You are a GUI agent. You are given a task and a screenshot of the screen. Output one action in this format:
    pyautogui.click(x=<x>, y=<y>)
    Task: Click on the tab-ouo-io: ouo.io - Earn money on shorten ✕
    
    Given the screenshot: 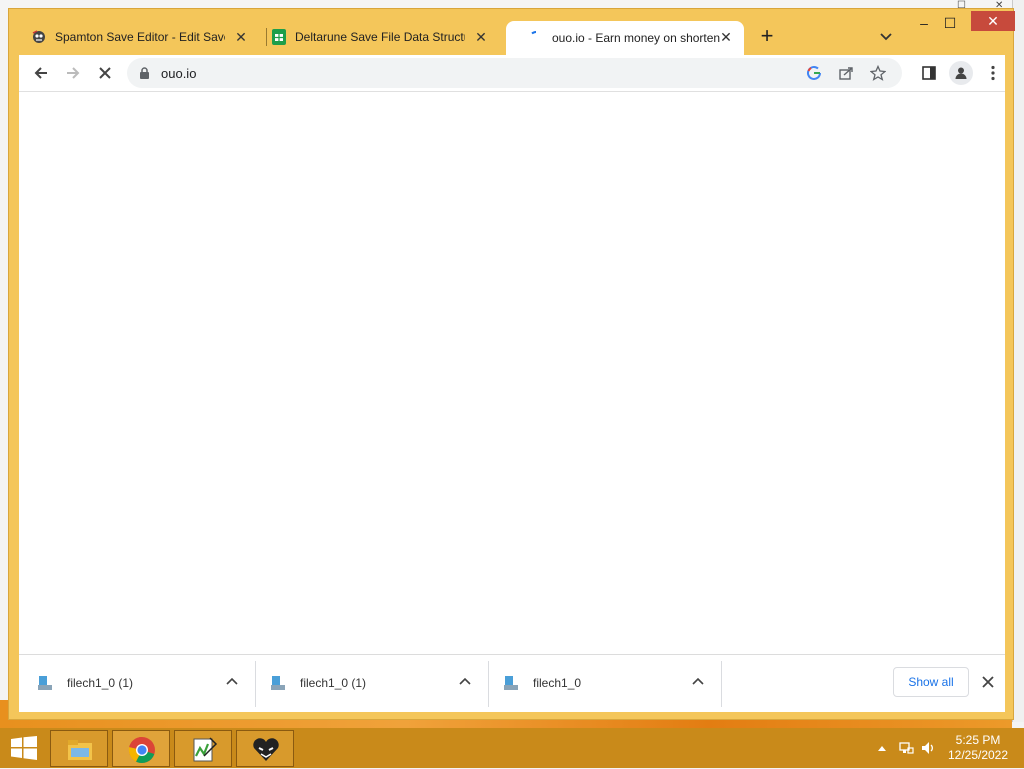 What is the action you would take?
    pyautogui.click(x=625, y=38)
    